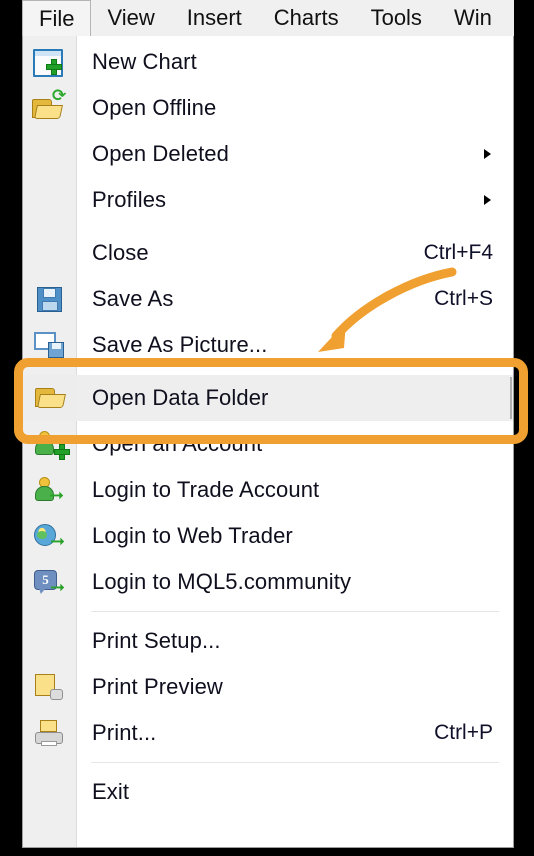 Image resolution: width=534 pixels, height=856 pixels. What do you see at coordinates (49, 444) in the screenshot?
I see `account-add-icon` at bounding box center [49, 444].